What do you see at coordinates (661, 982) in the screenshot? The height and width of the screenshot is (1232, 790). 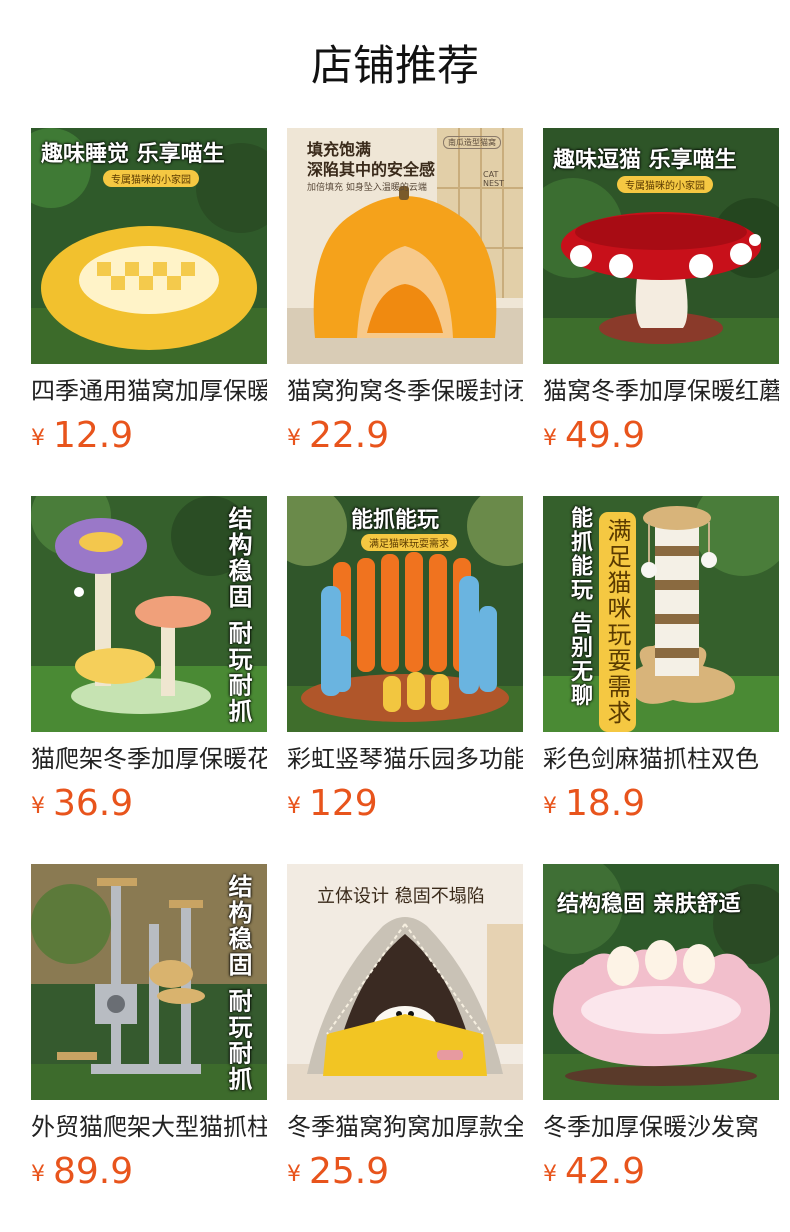 I see `product-image: 结构稳固 亲肤舒适` at bounding box center [661, 982].